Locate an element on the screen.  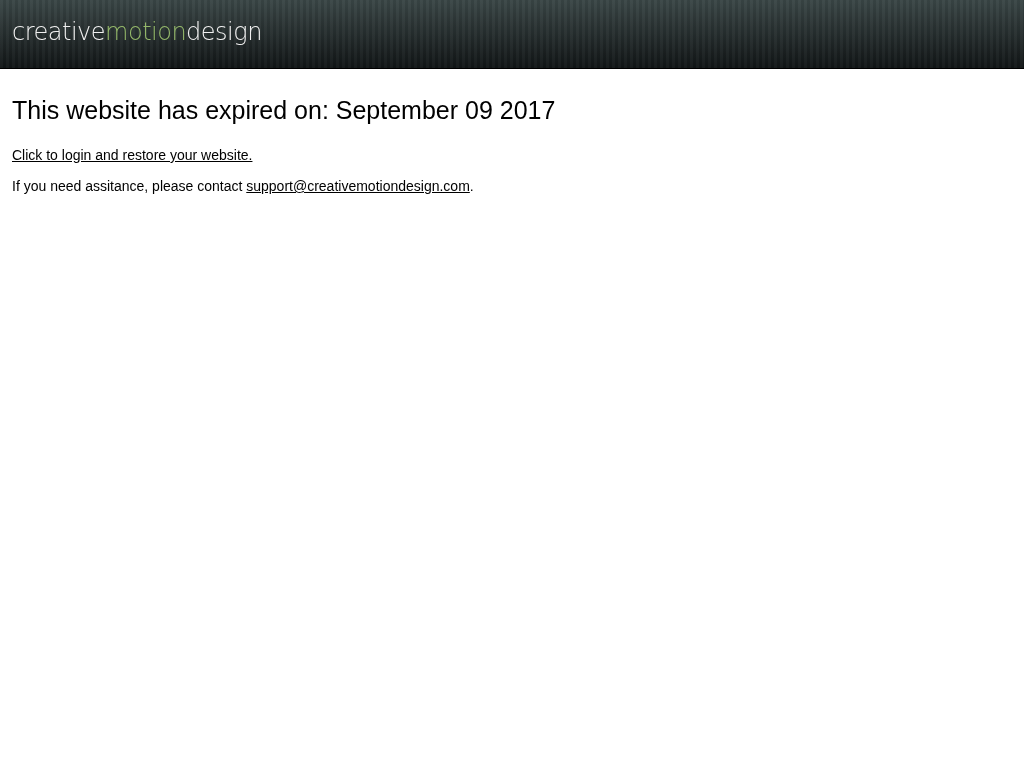
email-link: support@creativemotiondesign.com is located at coordinates (358, 186).